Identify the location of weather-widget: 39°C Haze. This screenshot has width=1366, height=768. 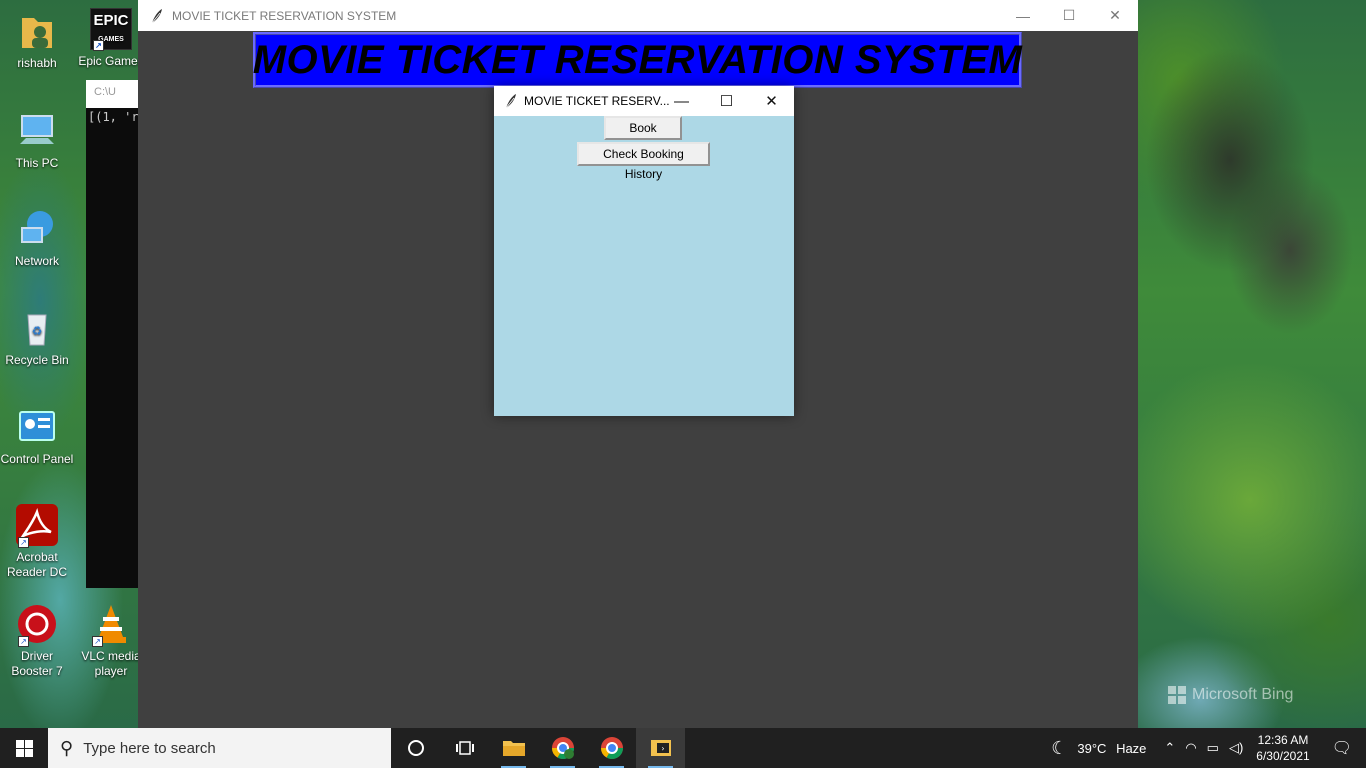
(1111, 748).